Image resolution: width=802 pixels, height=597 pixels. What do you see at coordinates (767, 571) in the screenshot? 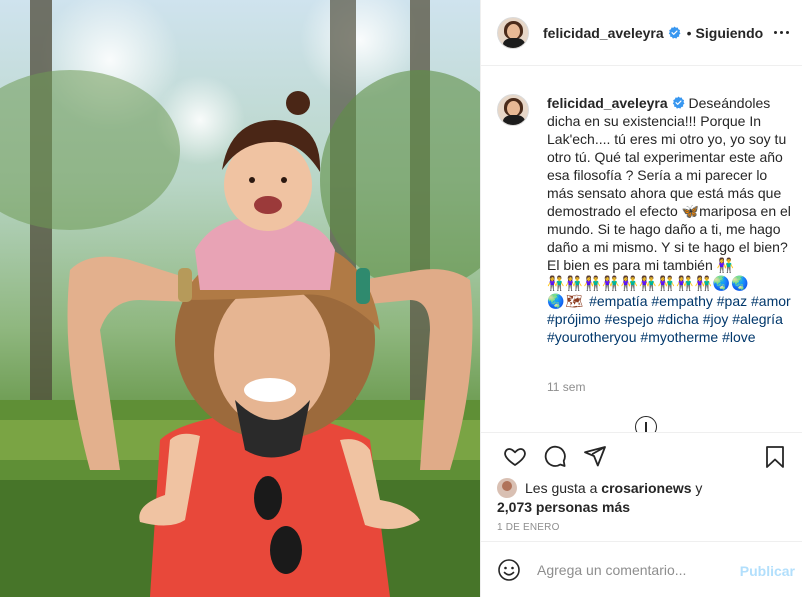
I see `publish-button: Publicar` at bounding box center [767, 571].